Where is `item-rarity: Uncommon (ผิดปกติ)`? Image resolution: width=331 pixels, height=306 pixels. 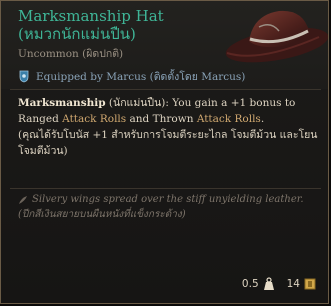
item-rarity: Uncommon (ผิดปกติ) is located at coordinates (71, 54).